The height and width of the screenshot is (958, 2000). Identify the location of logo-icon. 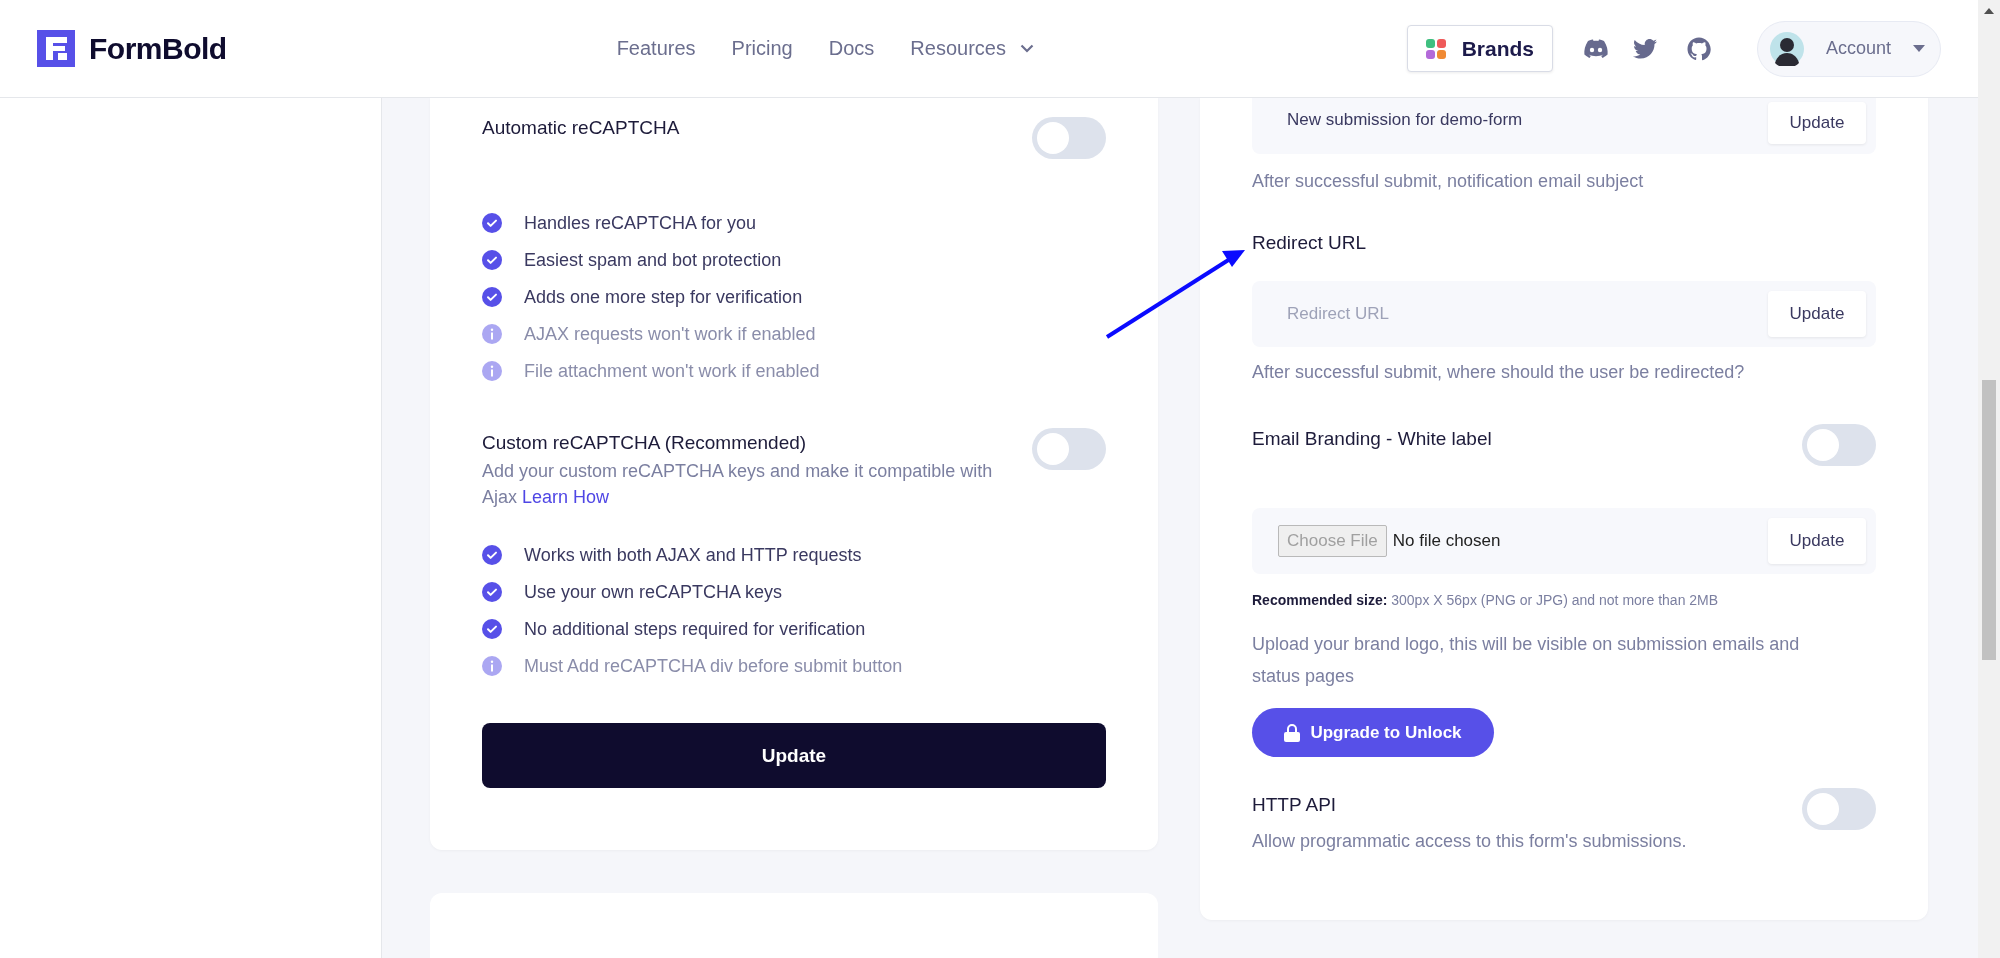
(56, 48).